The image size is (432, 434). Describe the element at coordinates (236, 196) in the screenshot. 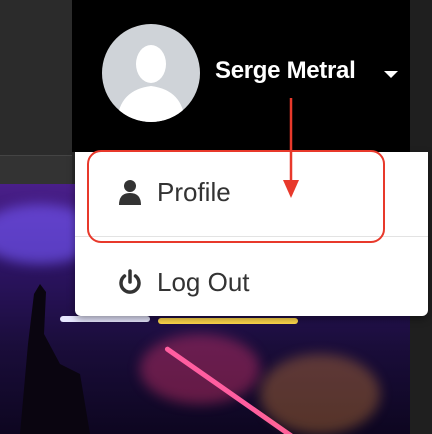

I see `annotation-highlight-box` at that location.